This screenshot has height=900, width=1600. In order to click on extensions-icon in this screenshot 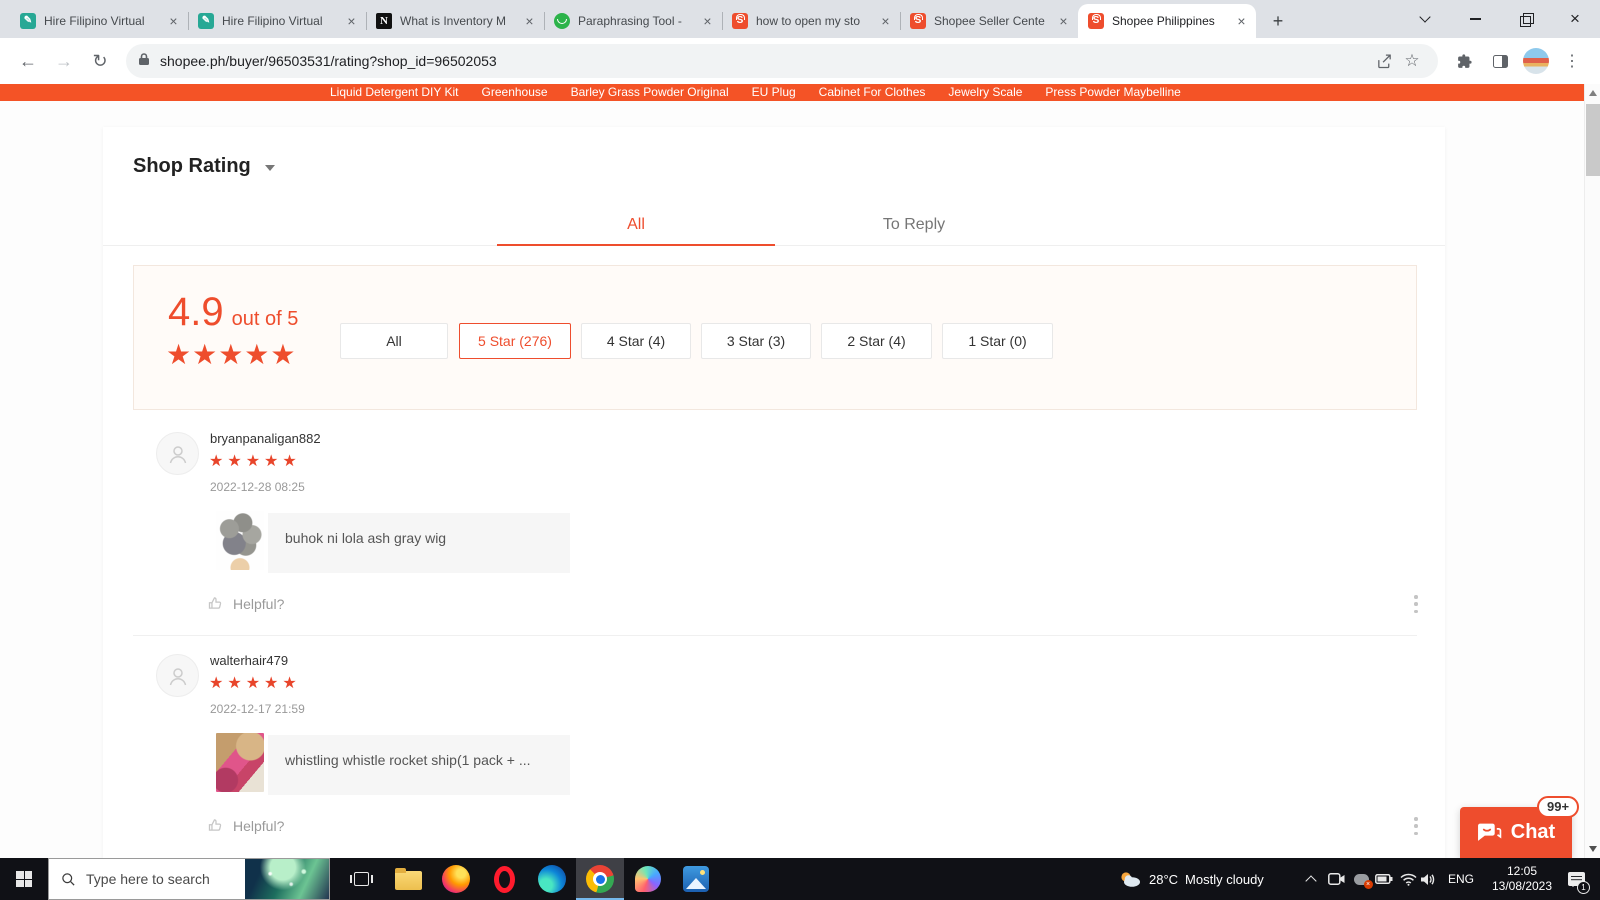, I will do `click(1464, 61)`.